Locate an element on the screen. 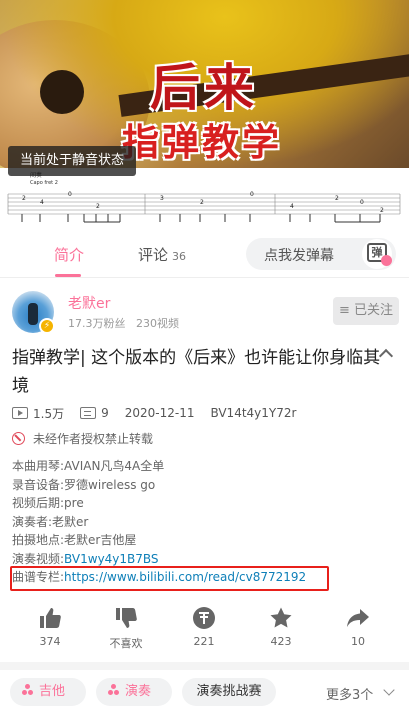 Image resolution: width=409 pixels, height=717 pixels. avatar-person is located at coordinates (33, 314).